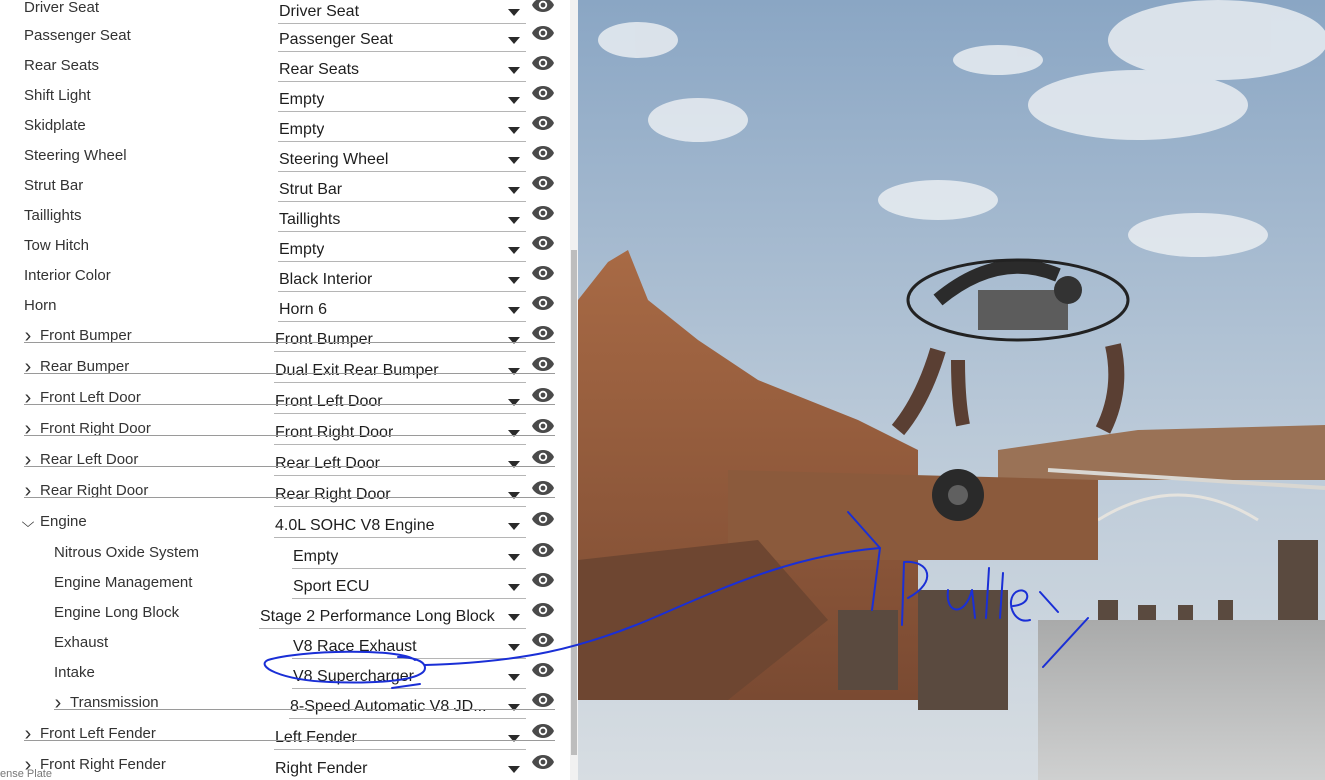 The height and width of the screenshot is (780, 1325). I want to click on part-label: Passenger Seat, so click(77, 35).